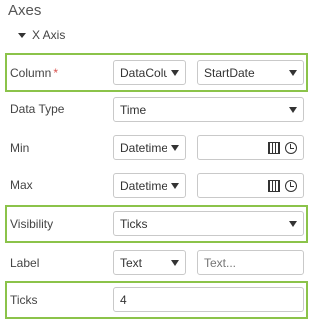 The height and width of the screenshot is (326, 320). I want to click on column-field-value: StartDate, so click(229, 72).